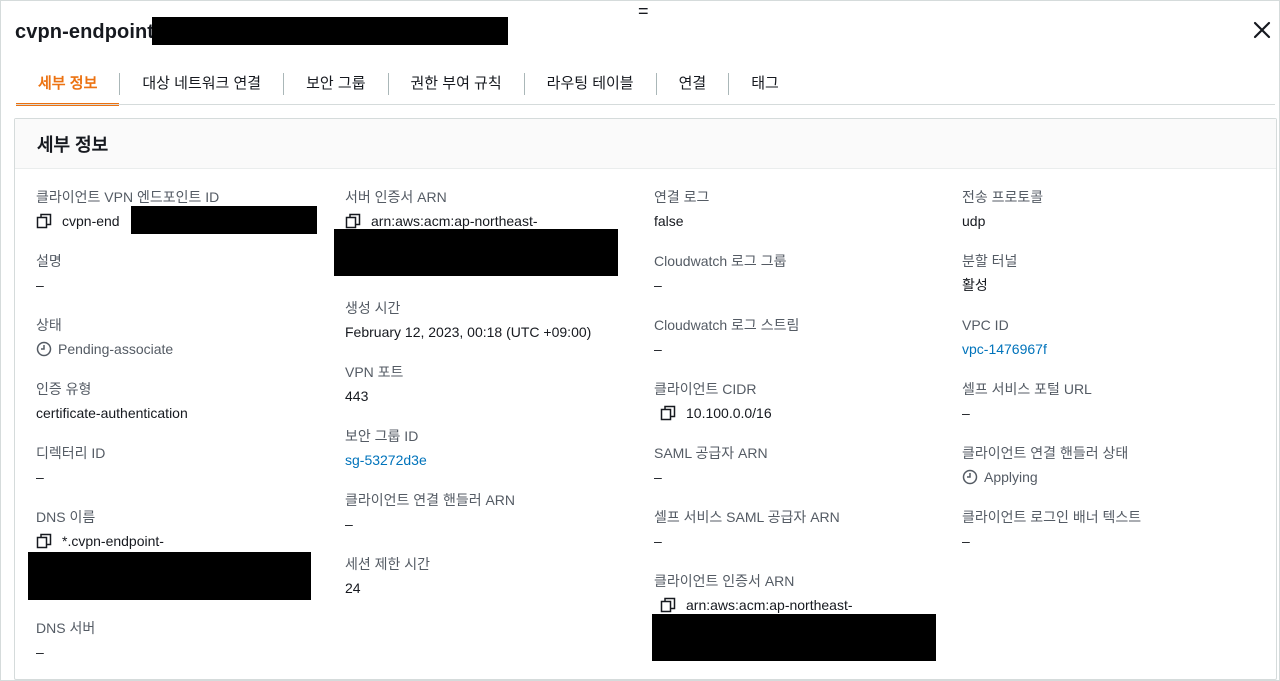 The width and height of the screenshot is (1280, 681). I want to click on field-dns-name: DNS 이름 *.cvpn-endpoint-, so click(100, 529).